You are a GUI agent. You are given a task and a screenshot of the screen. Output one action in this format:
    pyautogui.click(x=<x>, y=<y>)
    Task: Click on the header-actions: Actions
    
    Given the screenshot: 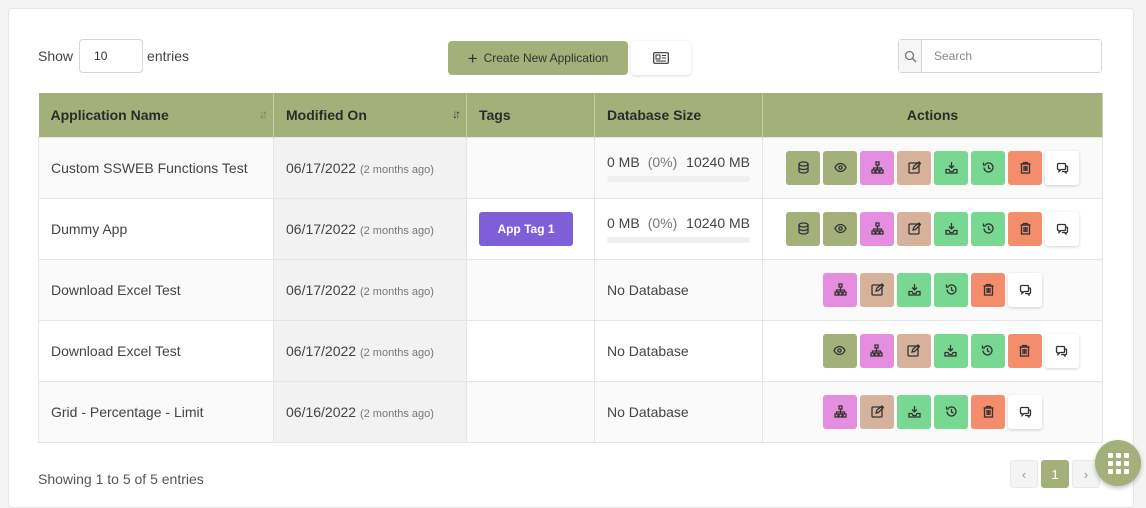 What is the action you would take?
    pyautogui.click(x=932, y=115)
    